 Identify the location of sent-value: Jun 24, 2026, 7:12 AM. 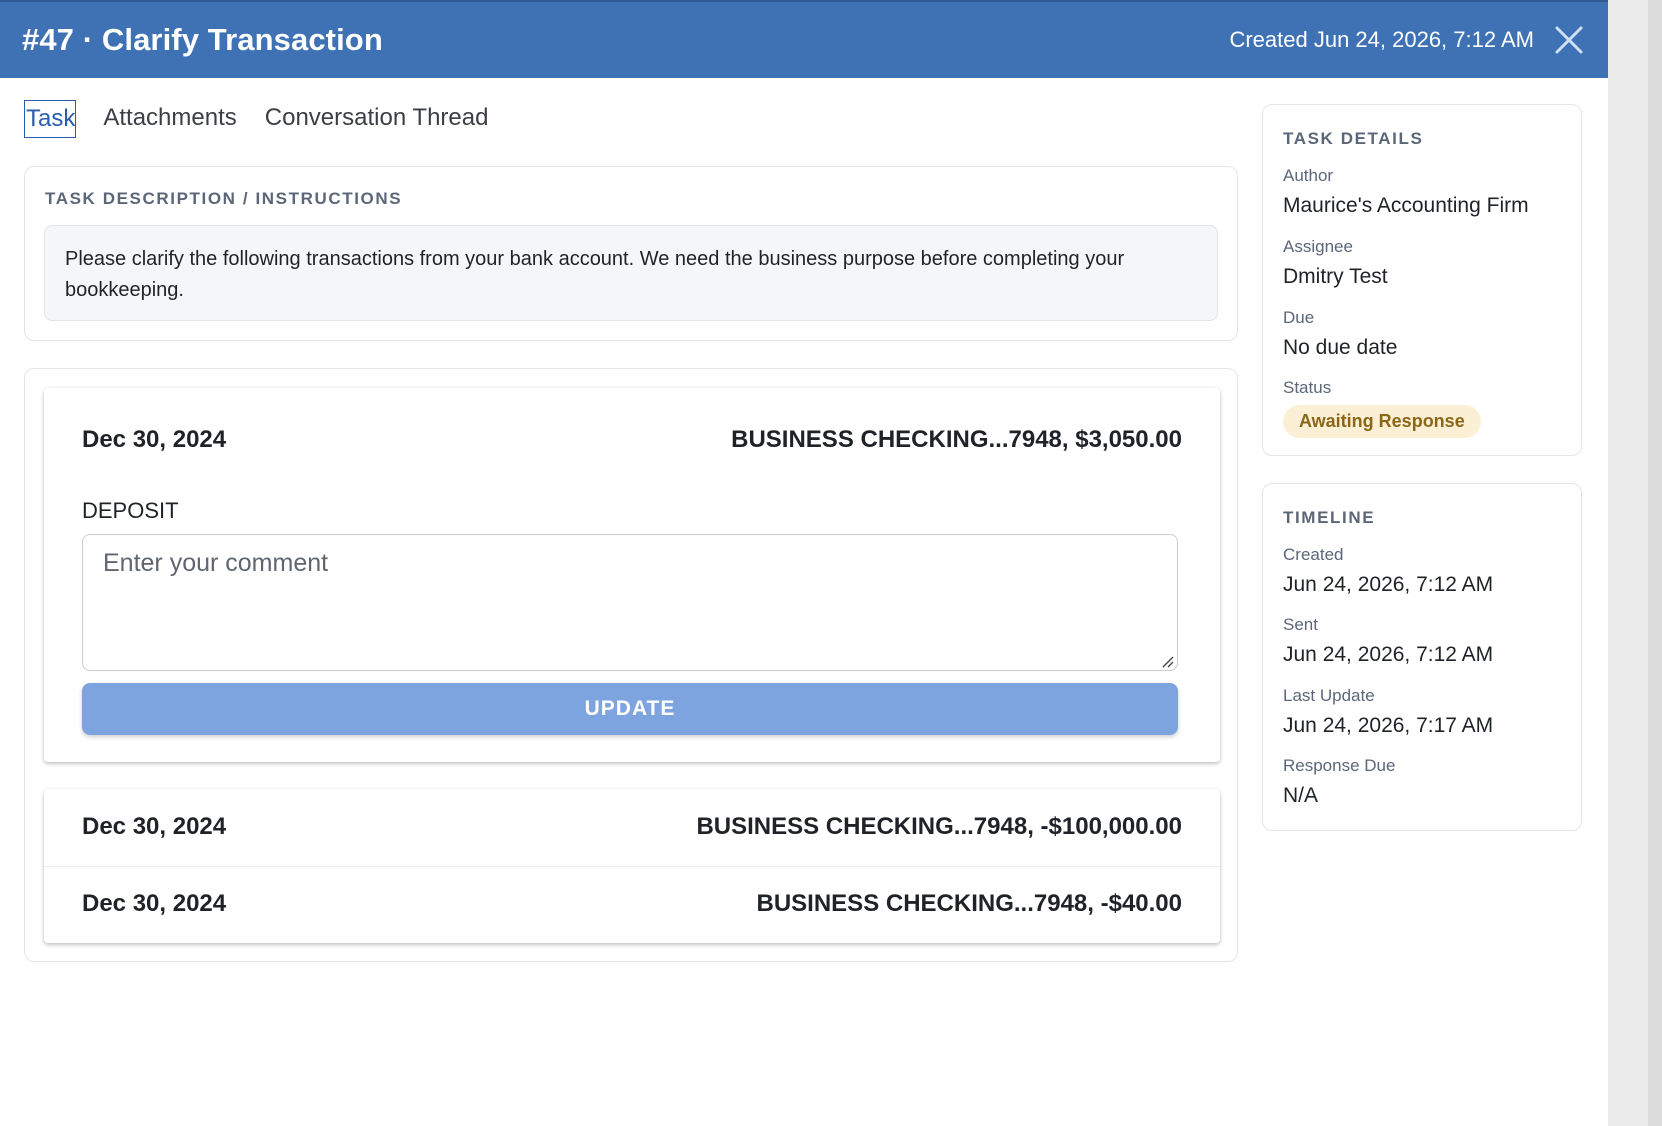
(1388, 654).